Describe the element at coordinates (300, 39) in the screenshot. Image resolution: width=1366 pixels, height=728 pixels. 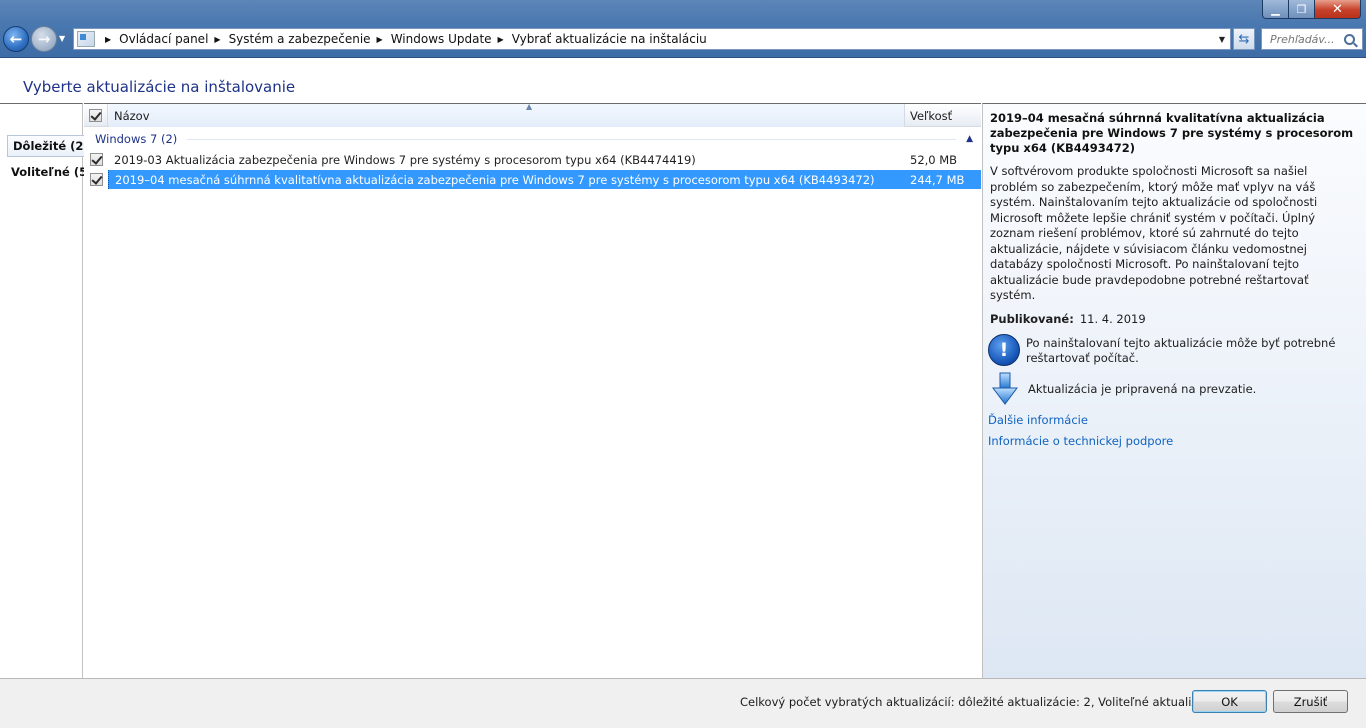
I see `breadcrumb-system-security: Systém a zabezpečenie` at that location.